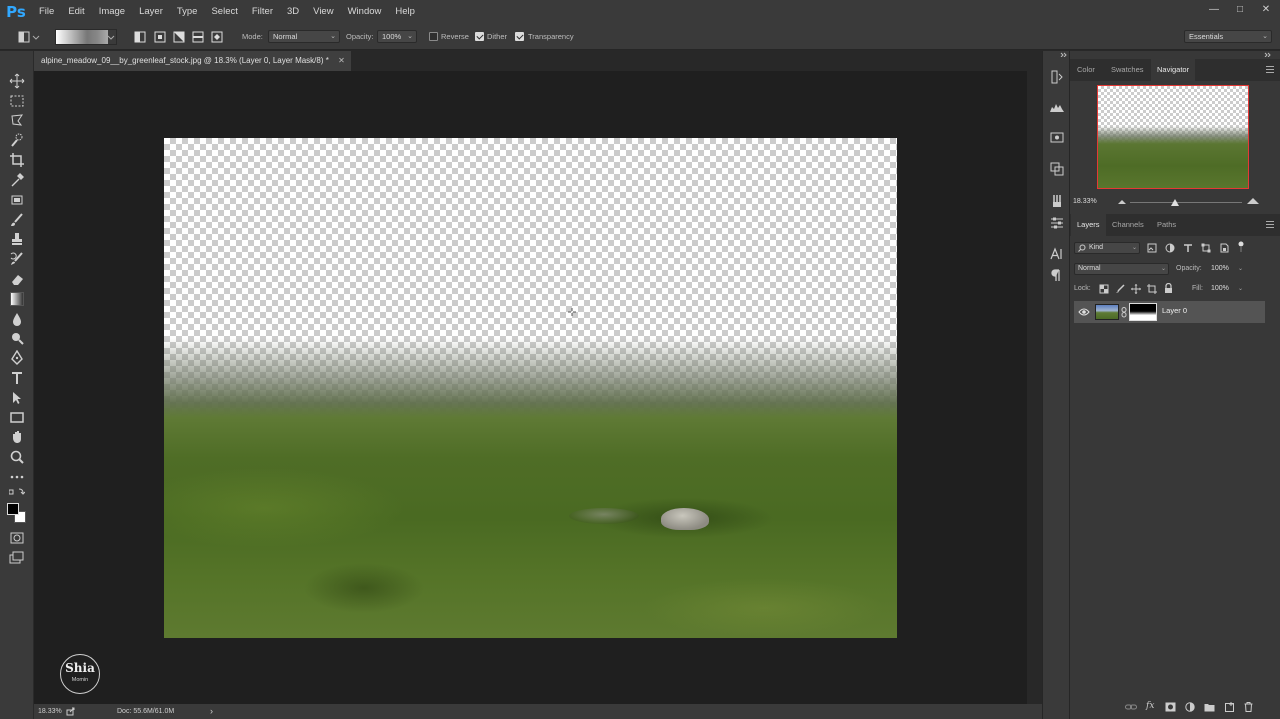 Image resolution: width=1280 pixels, height=719 pixels. I want to click on layer-thumbnail, so click(1107, 312).